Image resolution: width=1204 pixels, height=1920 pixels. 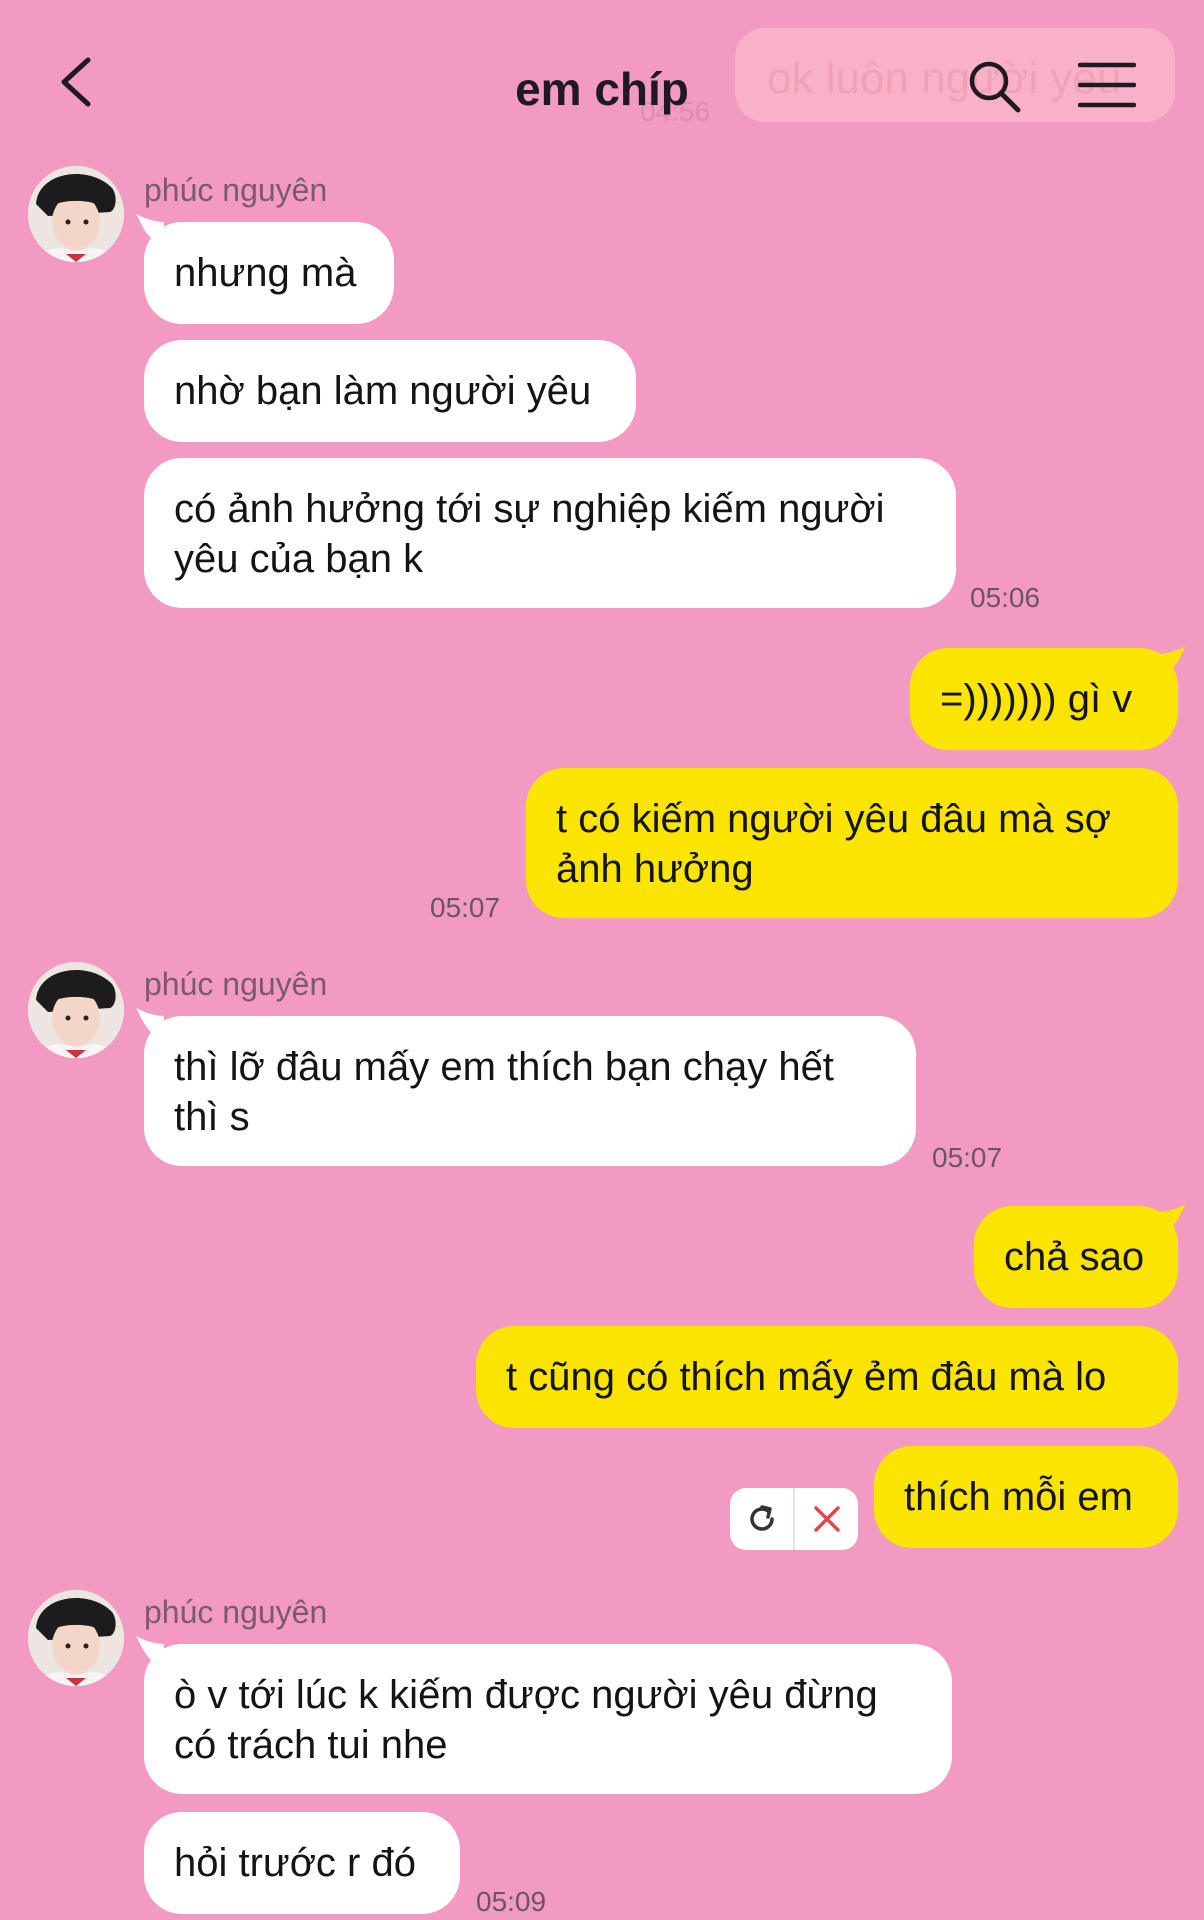 What do you see at coordinates (1076, 1257) in the screenshot?
I see `message-bubble-outgoing: chả sao` at bounding box center [1076, 1257].